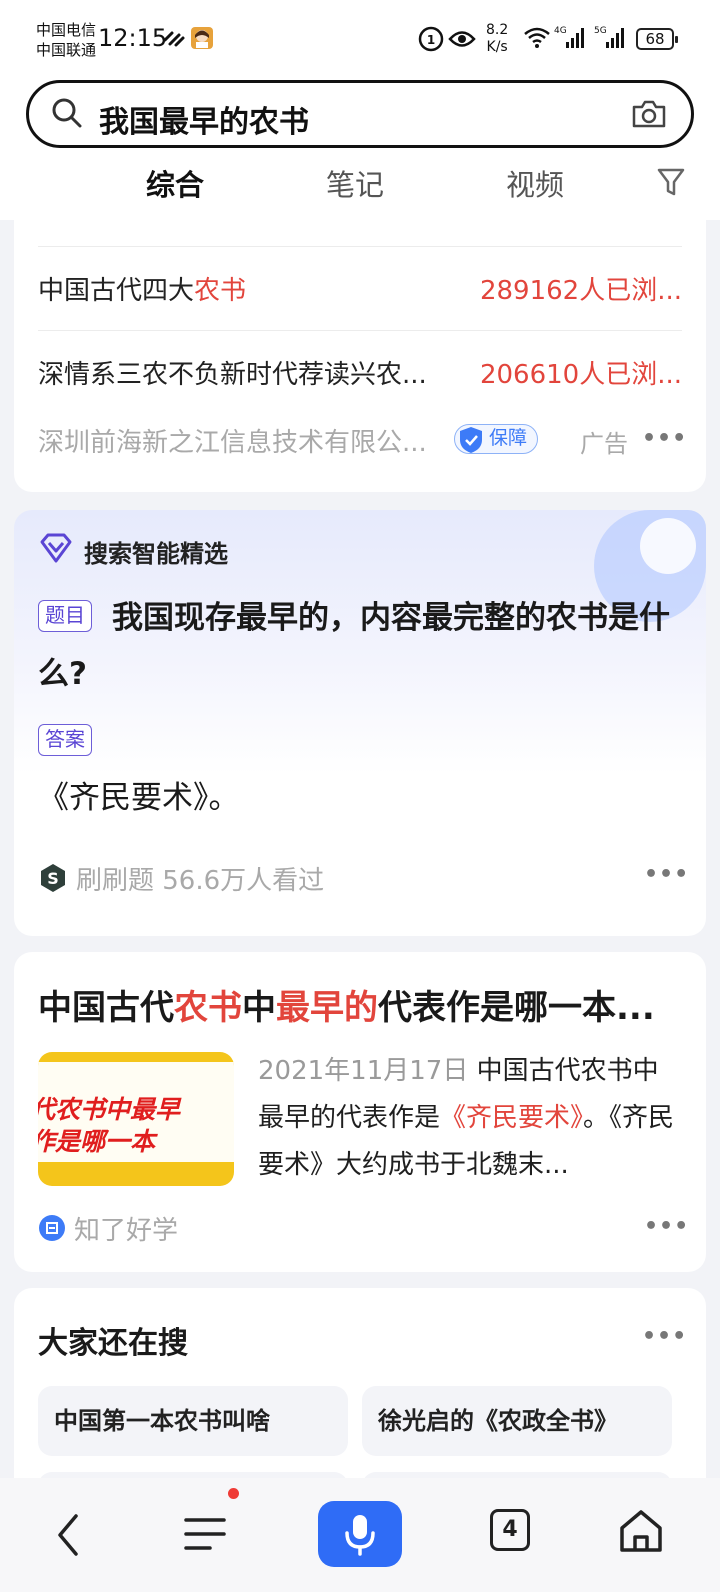 The width and height of the screenshot is (720, 1592). What do you see at coordinates (510, 1530) in the screenshot?
I see `tab-count-button: 4` at bounding box center [510, 1530].